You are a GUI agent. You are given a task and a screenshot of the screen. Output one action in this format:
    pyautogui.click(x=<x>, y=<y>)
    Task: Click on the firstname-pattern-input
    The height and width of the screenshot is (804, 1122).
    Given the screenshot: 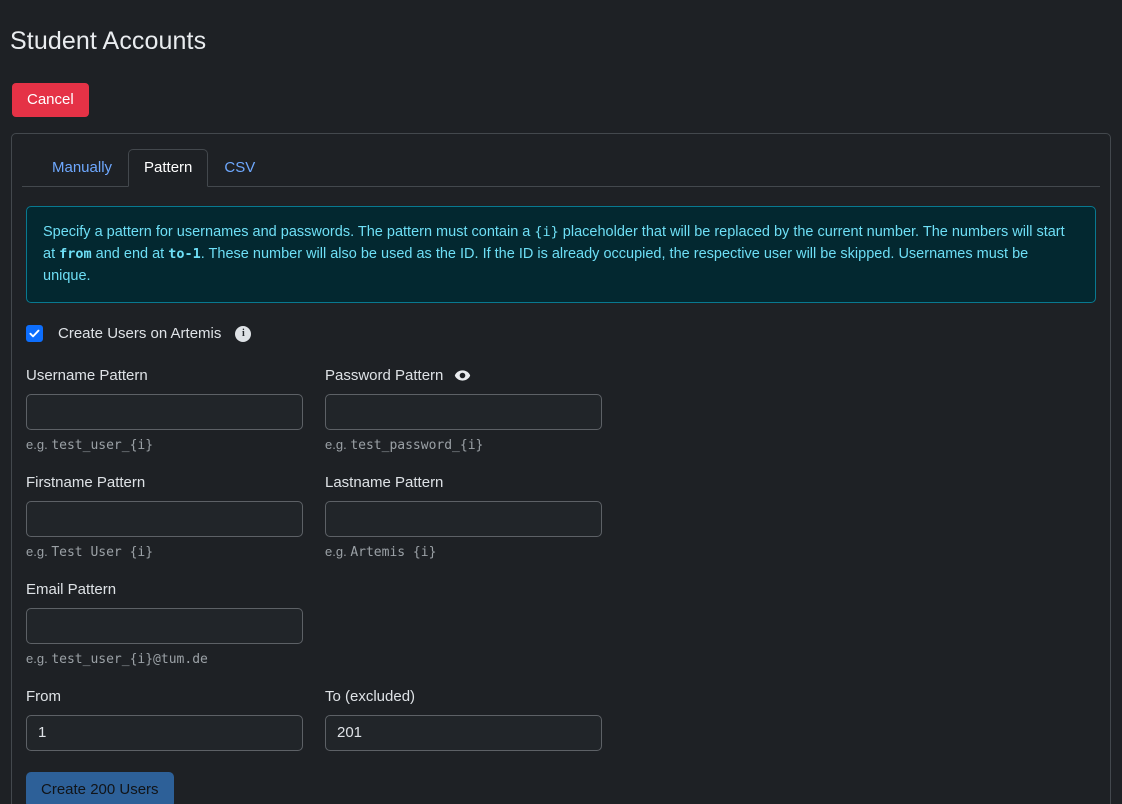 What is the action you would take?
    pyautogui.click(x=164, y=518)
    